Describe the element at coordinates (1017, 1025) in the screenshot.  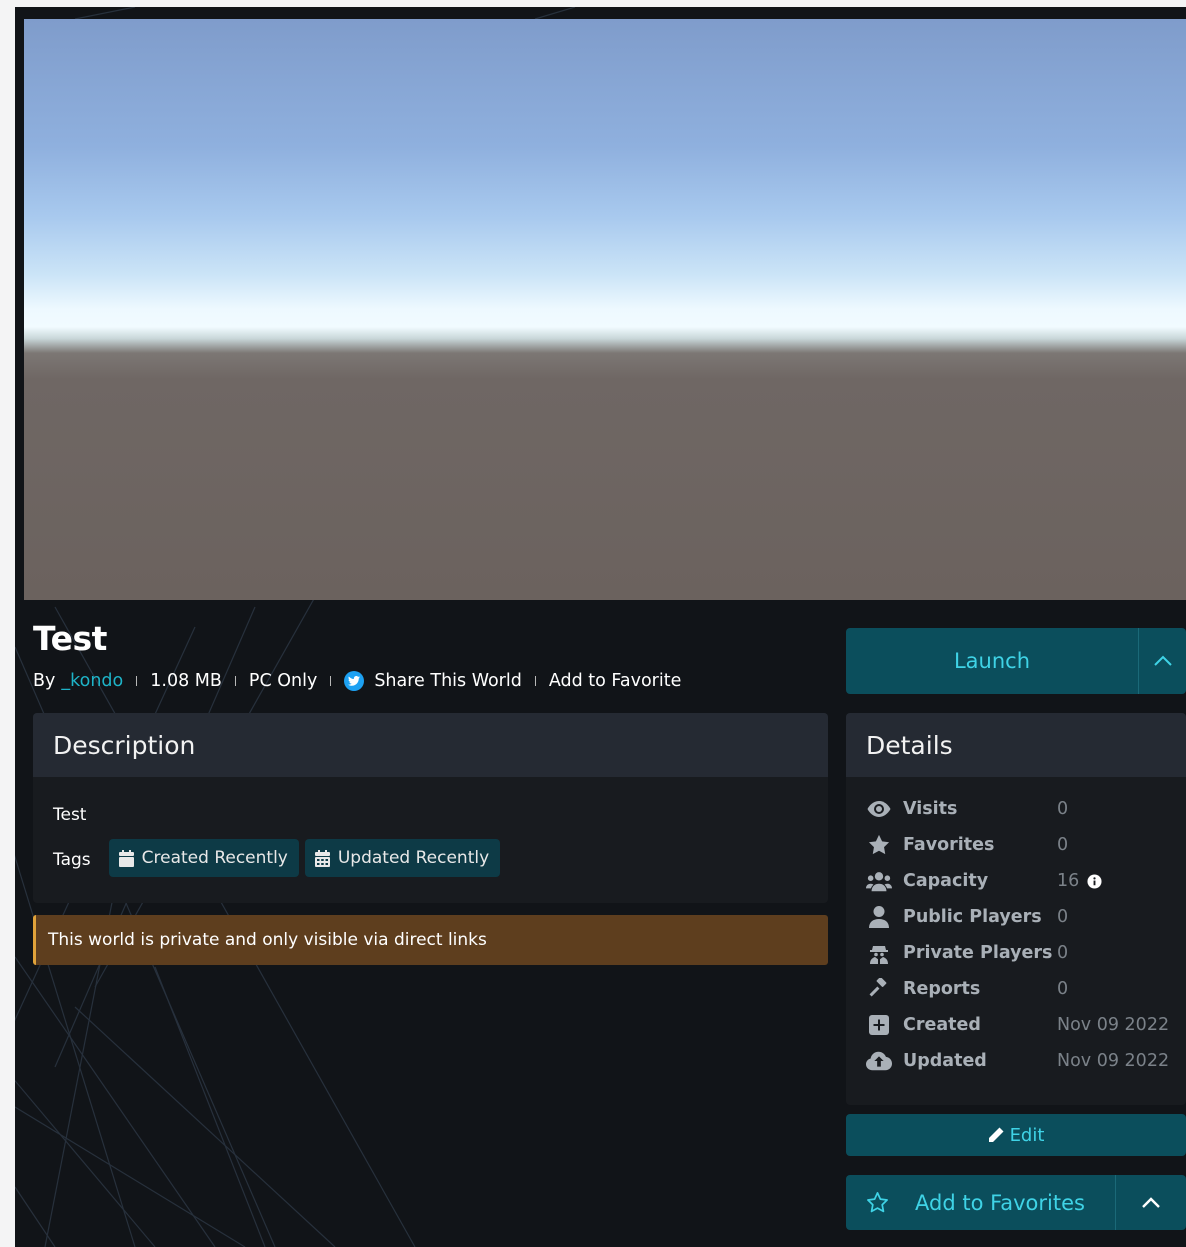
I see `detail-row-created: Created Nov 09 2022` at that location.